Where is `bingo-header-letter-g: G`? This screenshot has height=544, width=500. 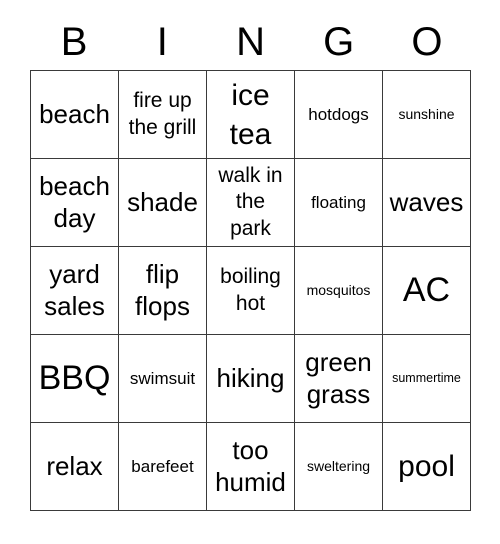
bingo-header-letter-g: G is located at coordinates (339, 42).